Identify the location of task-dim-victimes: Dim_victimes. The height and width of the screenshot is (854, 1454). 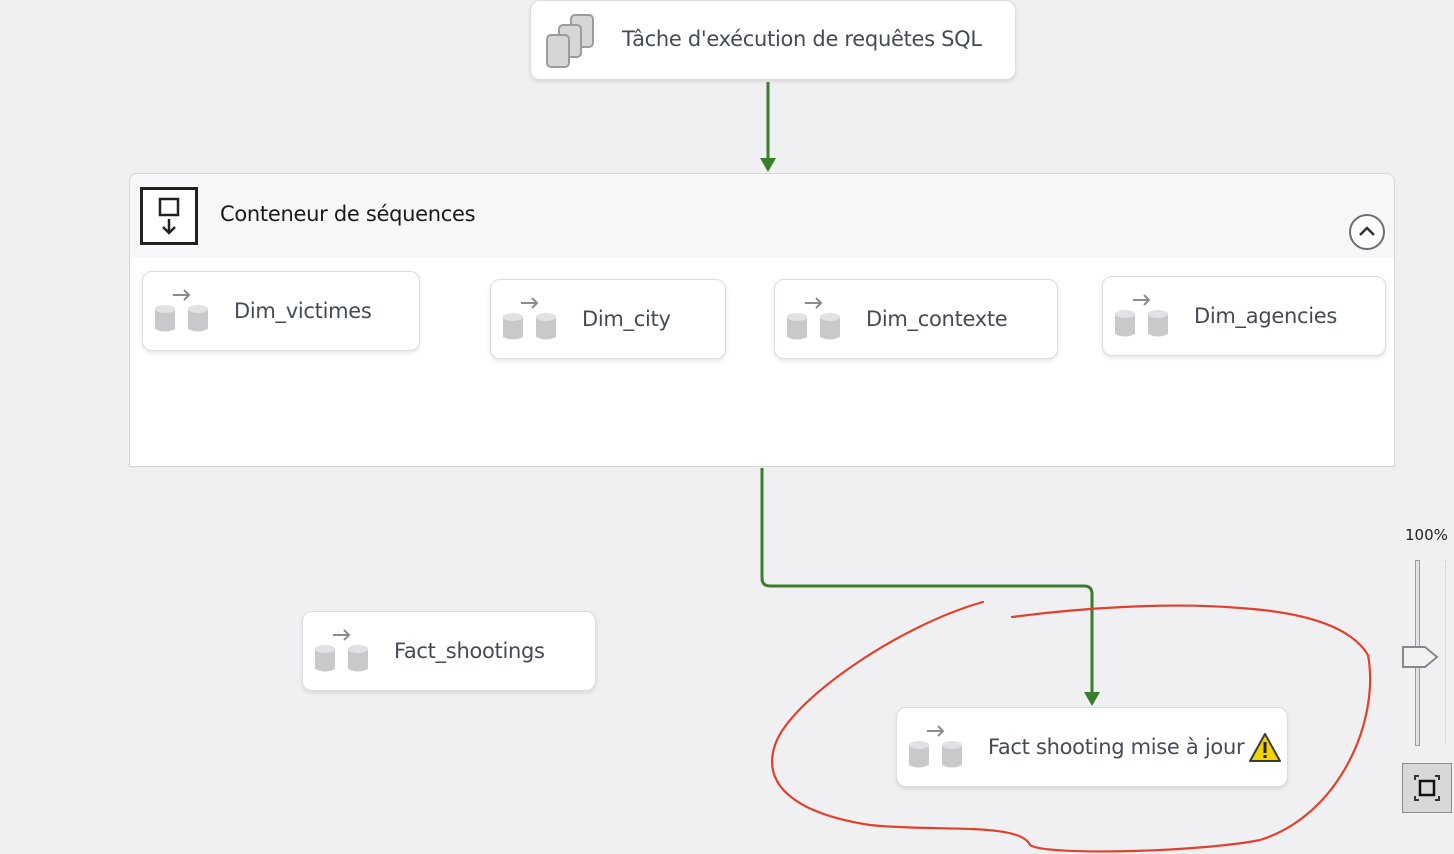
(281, 311).